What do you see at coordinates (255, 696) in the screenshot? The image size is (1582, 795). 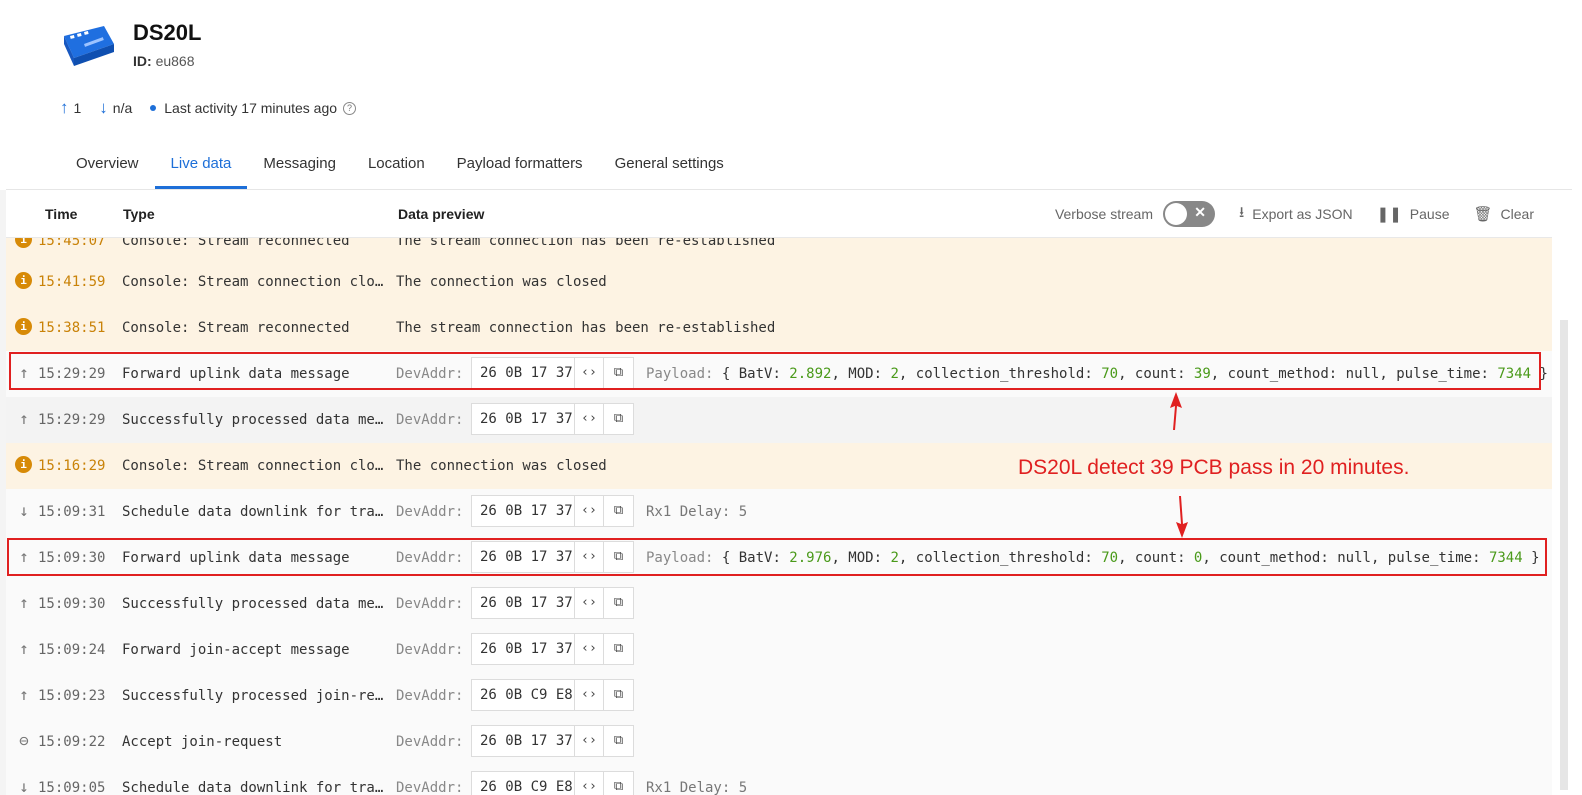 I see `event-type: Successfully processed join-request` at bounding box center [255, 696].